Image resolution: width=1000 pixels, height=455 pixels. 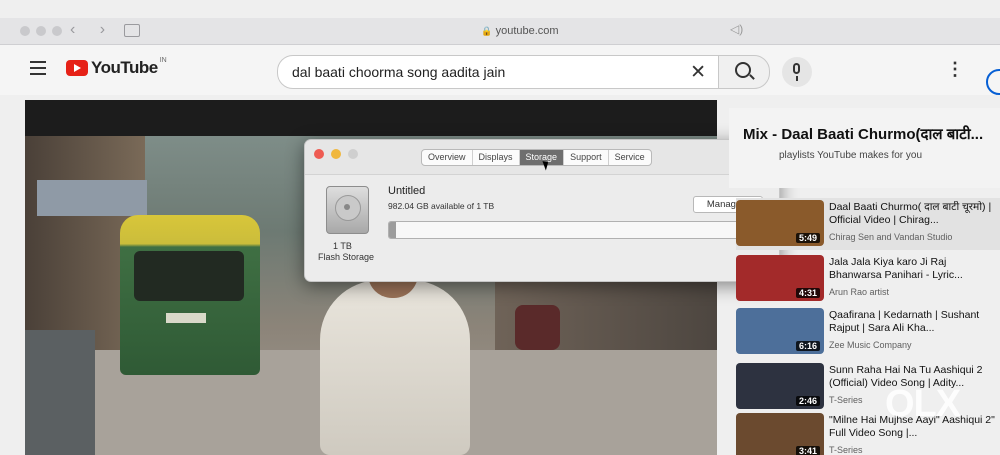 I want to click on video-thumbnail: 2:46, so click(x=780, y=386).